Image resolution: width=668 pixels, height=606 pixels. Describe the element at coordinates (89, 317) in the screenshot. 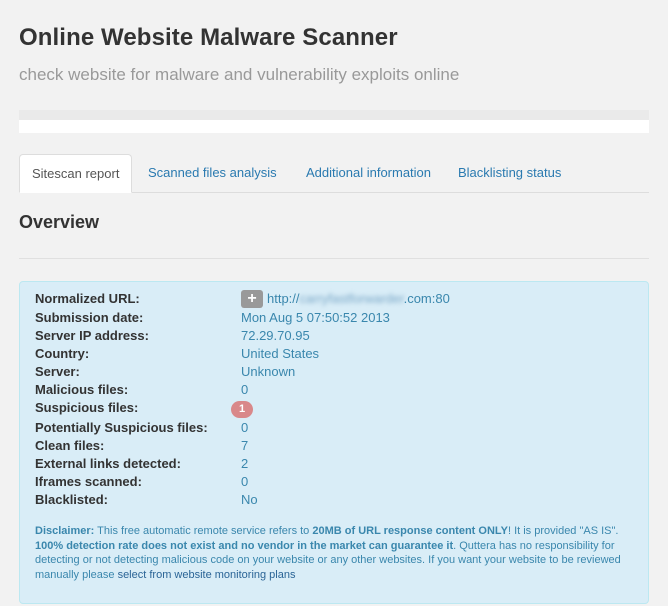

I see `row-label: Submission date:` at that location.